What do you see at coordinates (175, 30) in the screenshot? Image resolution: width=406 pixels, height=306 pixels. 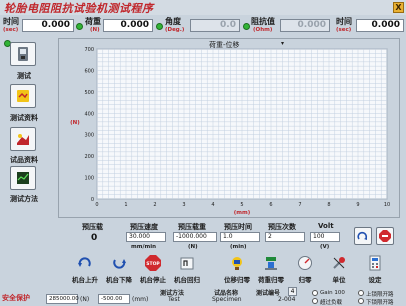 I see `angle-unit: (Deg.)` at bounding box center [175, 30].